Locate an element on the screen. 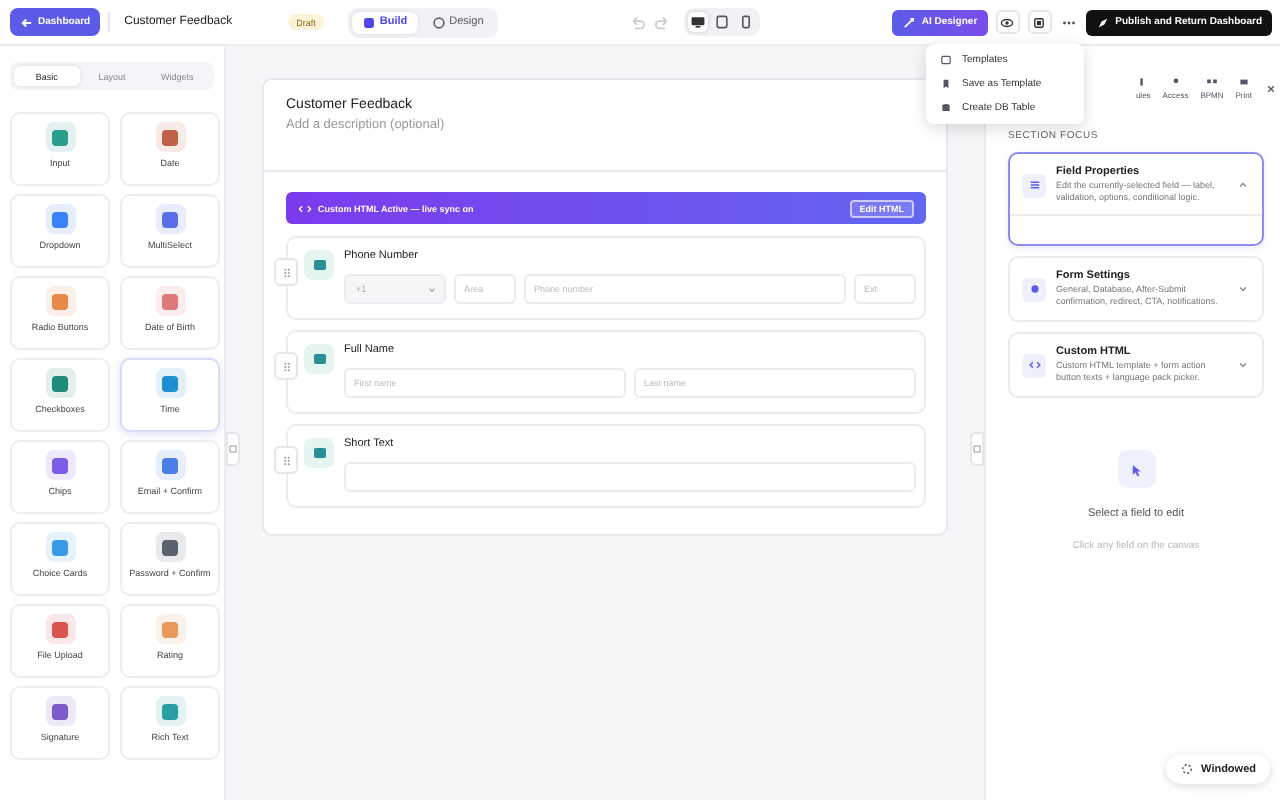 Image resolution: width=1280 pixels, height=800 pixels. tablet-icon is located at coordinates (722, 22).